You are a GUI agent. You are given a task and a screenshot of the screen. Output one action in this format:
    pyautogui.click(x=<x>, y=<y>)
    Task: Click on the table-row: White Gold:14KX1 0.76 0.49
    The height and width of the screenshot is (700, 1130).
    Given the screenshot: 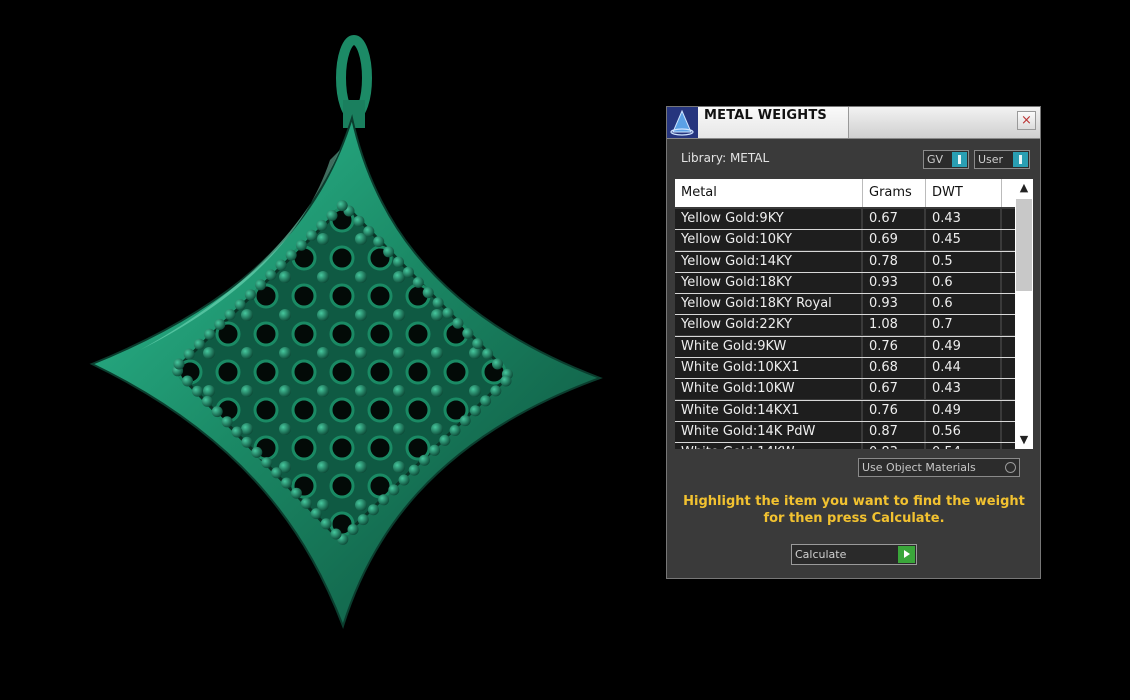 What is the action you would take?
    pyautogui.click(x=845, y=411)
    